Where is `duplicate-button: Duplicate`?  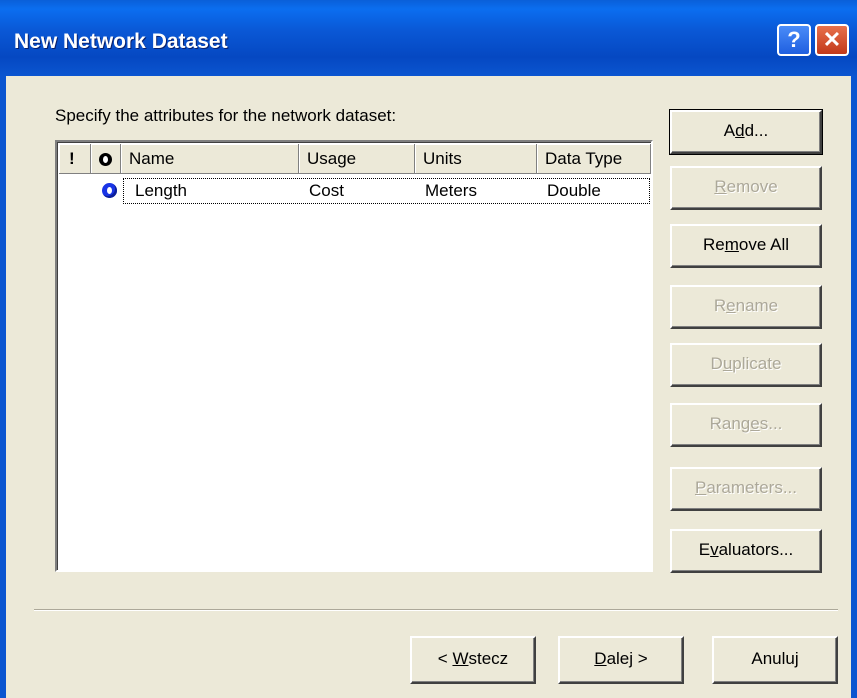 duplicate-button: Duplicate is located at coordinates (746, 365).